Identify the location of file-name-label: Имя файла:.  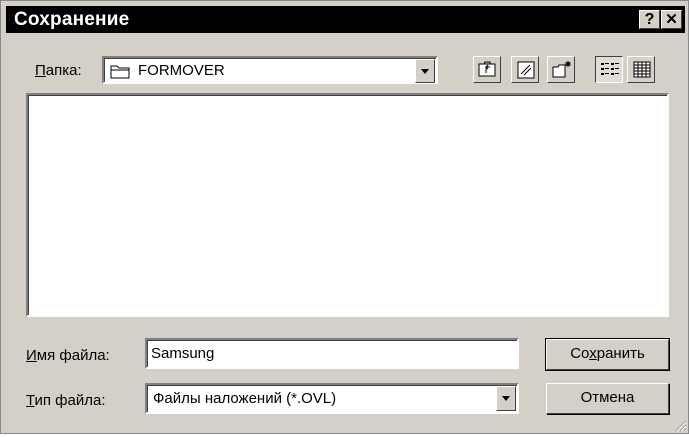
(68, 355).